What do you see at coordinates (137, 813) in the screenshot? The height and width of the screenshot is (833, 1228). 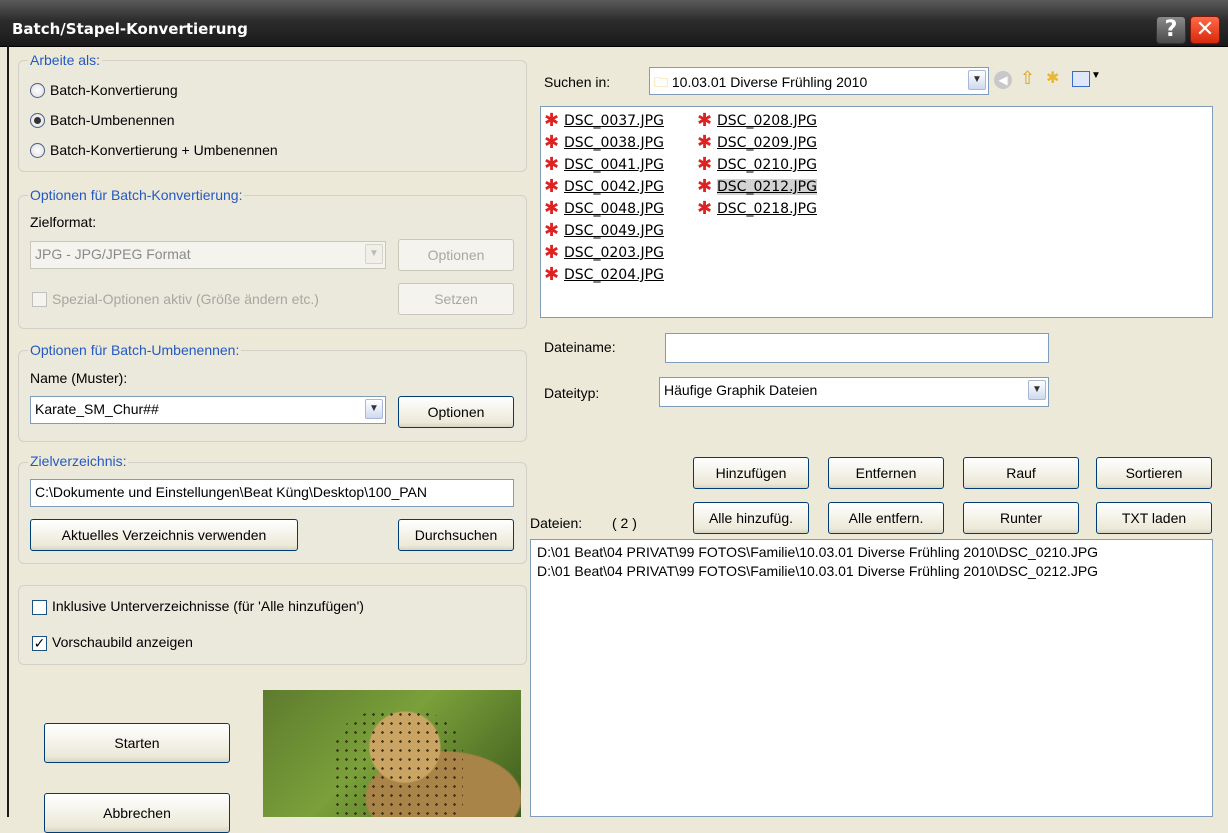 I see `cancel-button: Abbrechen` at bounding box center [137, 813].